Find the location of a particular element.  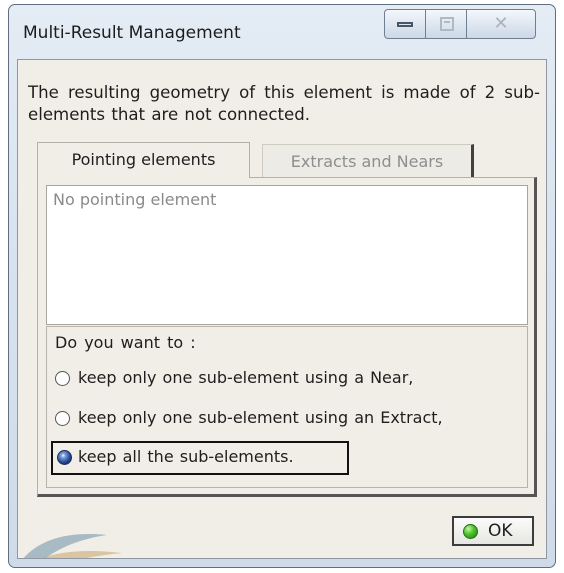

empty-list-text: No pointing element is located at coordinates (135, 199).